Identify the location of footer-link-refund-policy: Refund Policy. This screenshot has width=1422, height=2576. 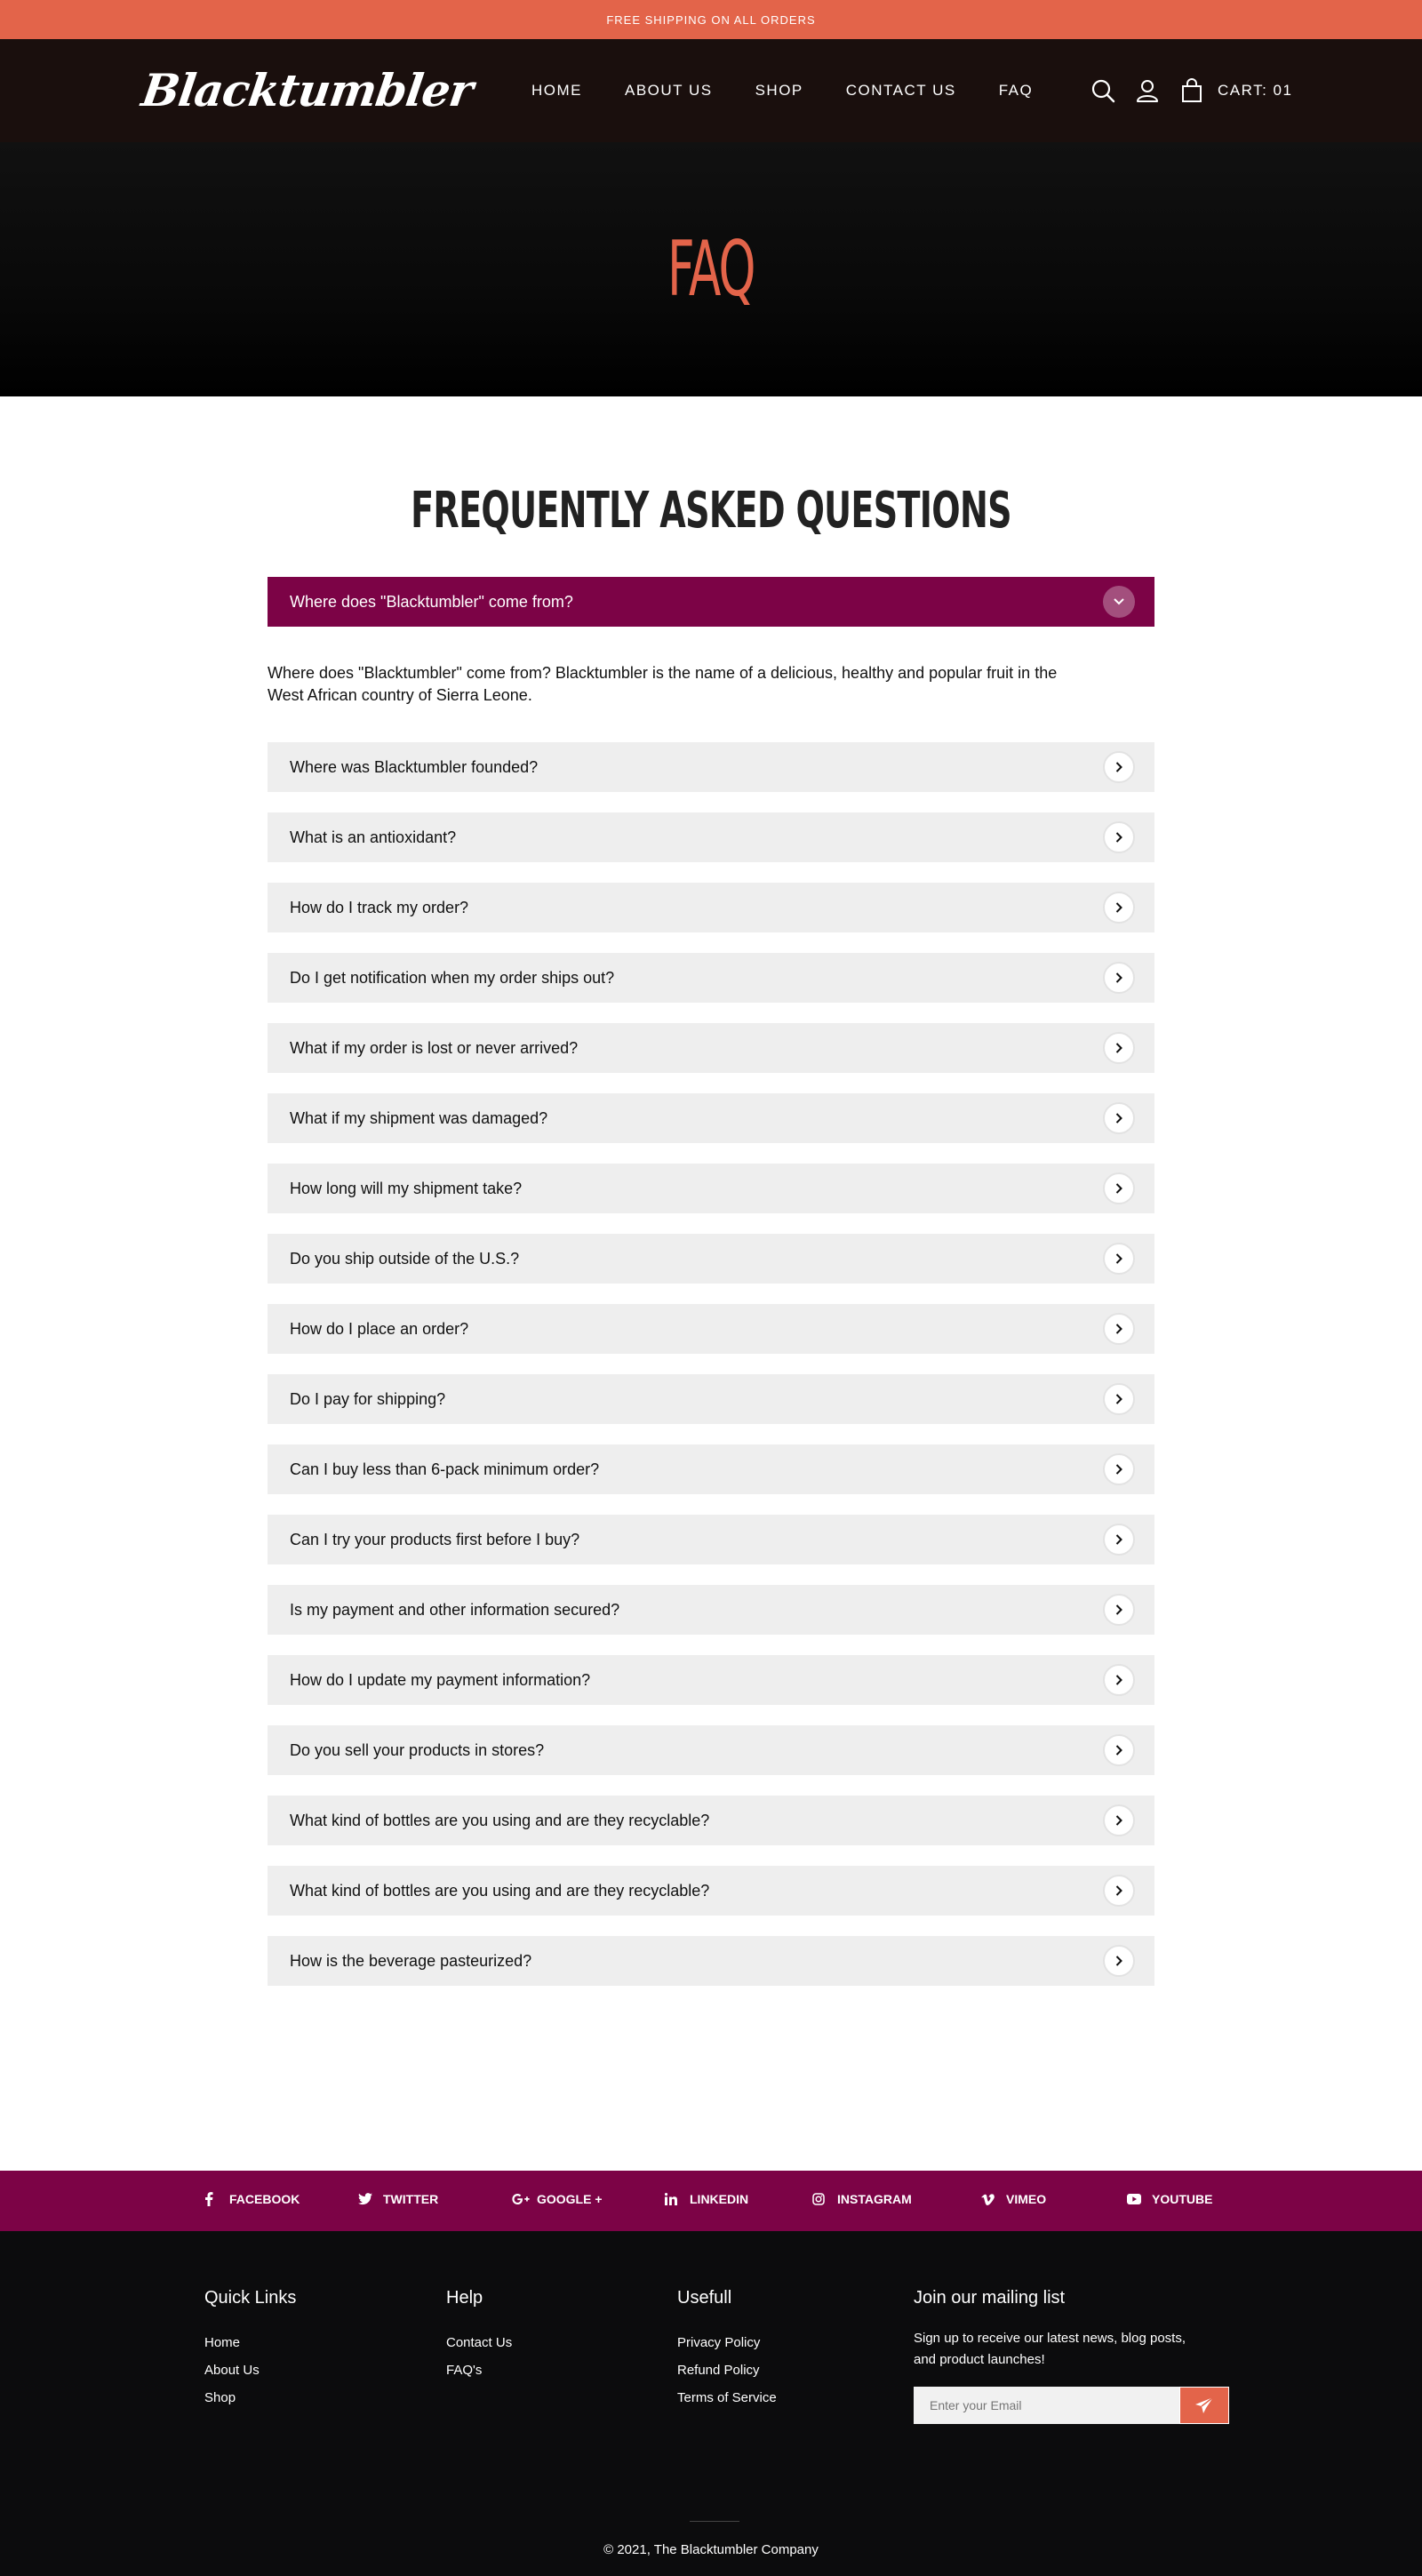
(727, 2370).